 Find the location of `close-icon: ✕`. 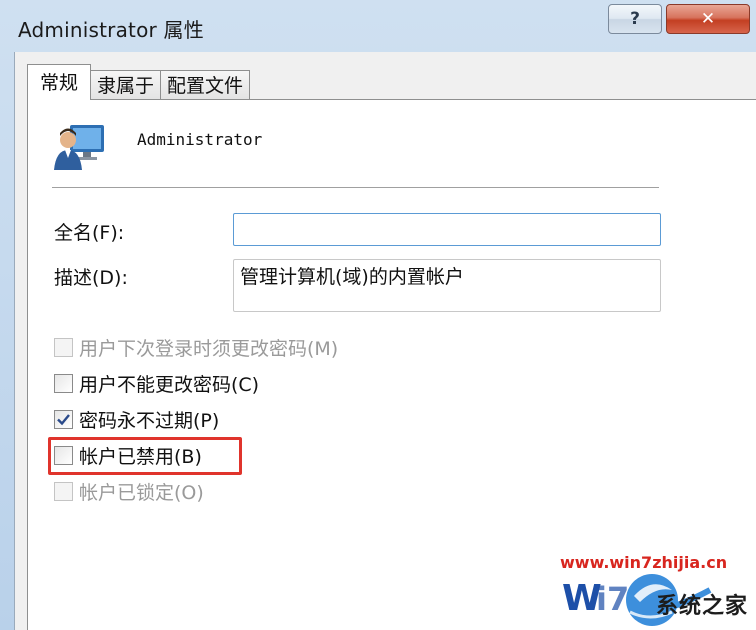

close-icon: ✕ is located at coordinates (708, 19).